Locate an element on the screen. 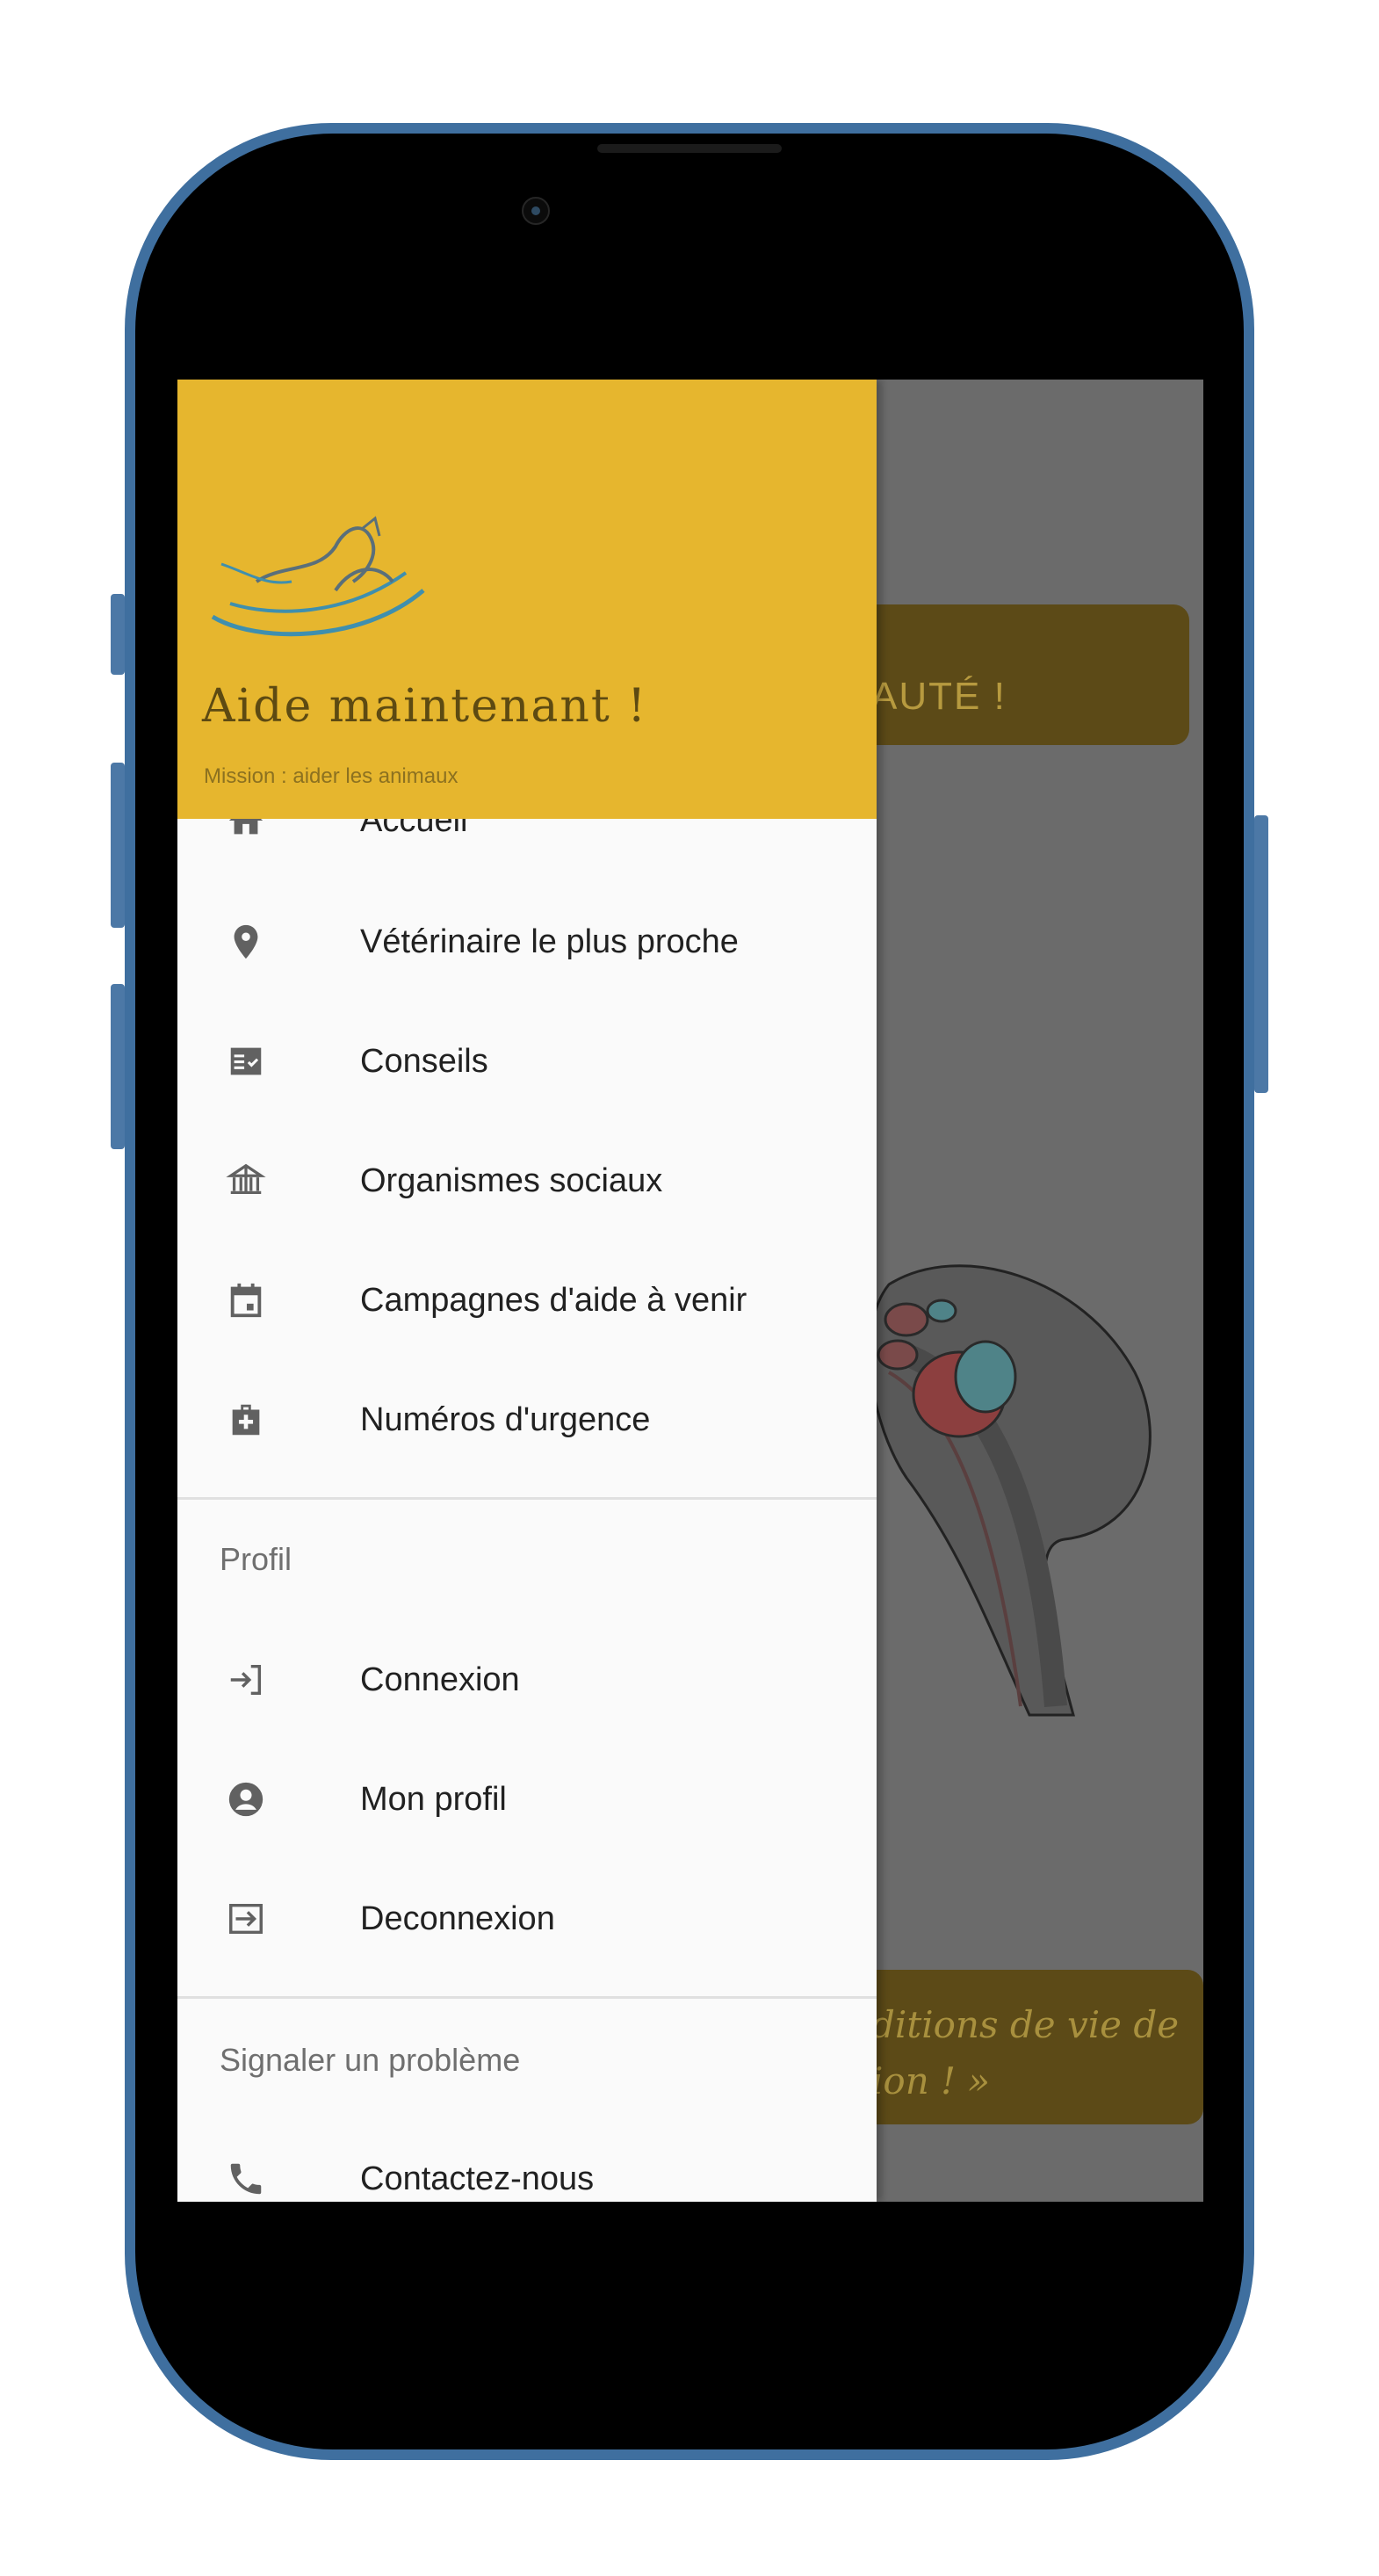 Image resolution: width=1379 pixels, height=2576 pixels. calendar-icon is located at coordinates (246, 1300).